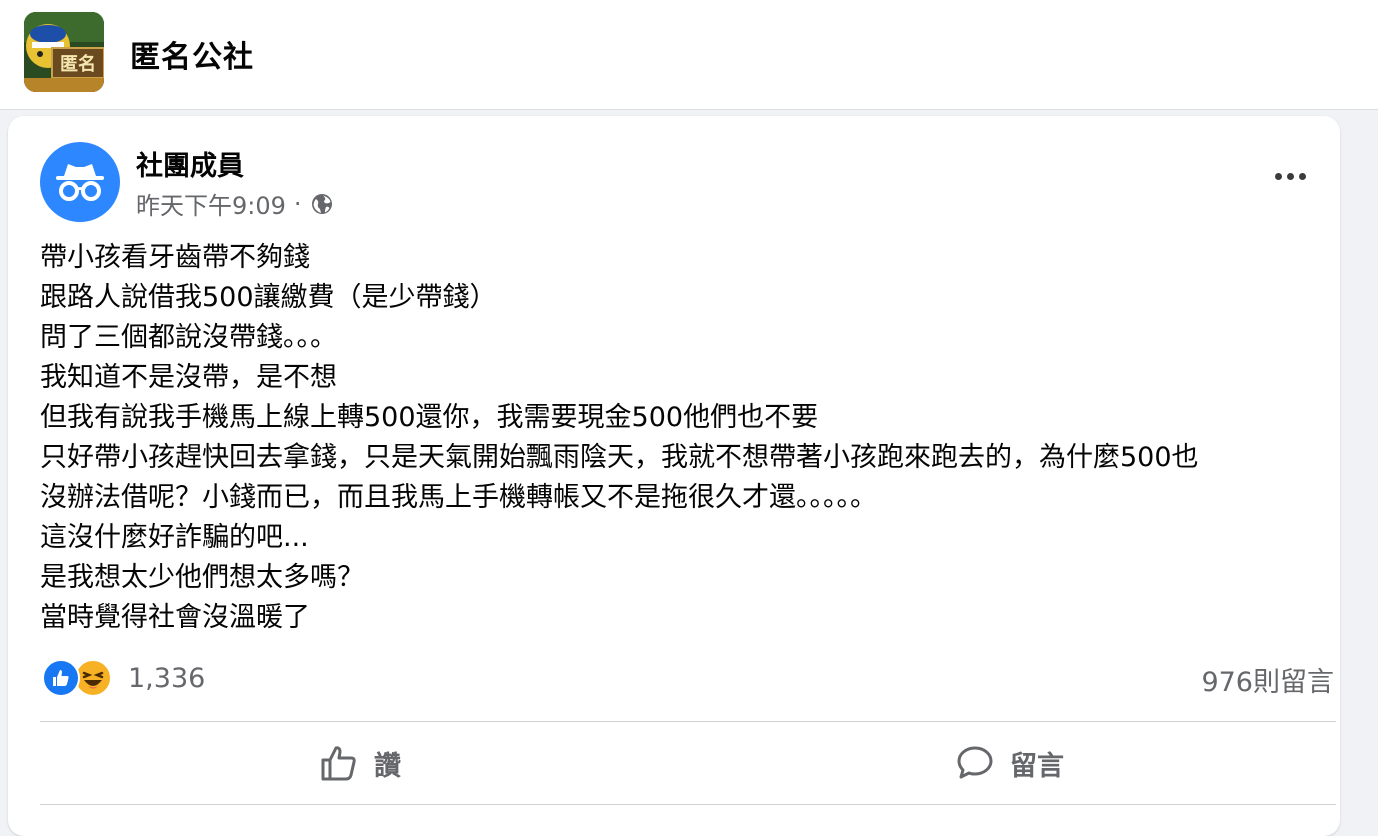 The width and height of the screenshot is (1378, 836). Describe the element at coordinates (188, 377) in the screenshot. I see `post-line: 我知道不是沒帶，是不想` at that location.